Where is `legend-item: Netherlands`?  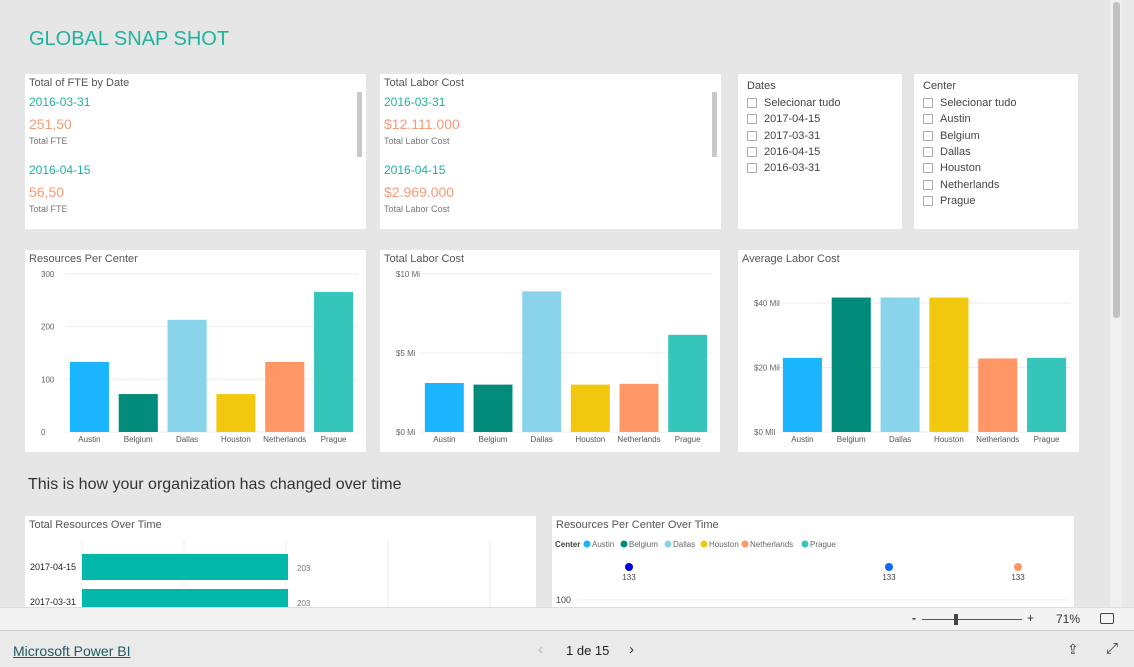
legend-item: Netherlands is located at coordinates (771, 544).